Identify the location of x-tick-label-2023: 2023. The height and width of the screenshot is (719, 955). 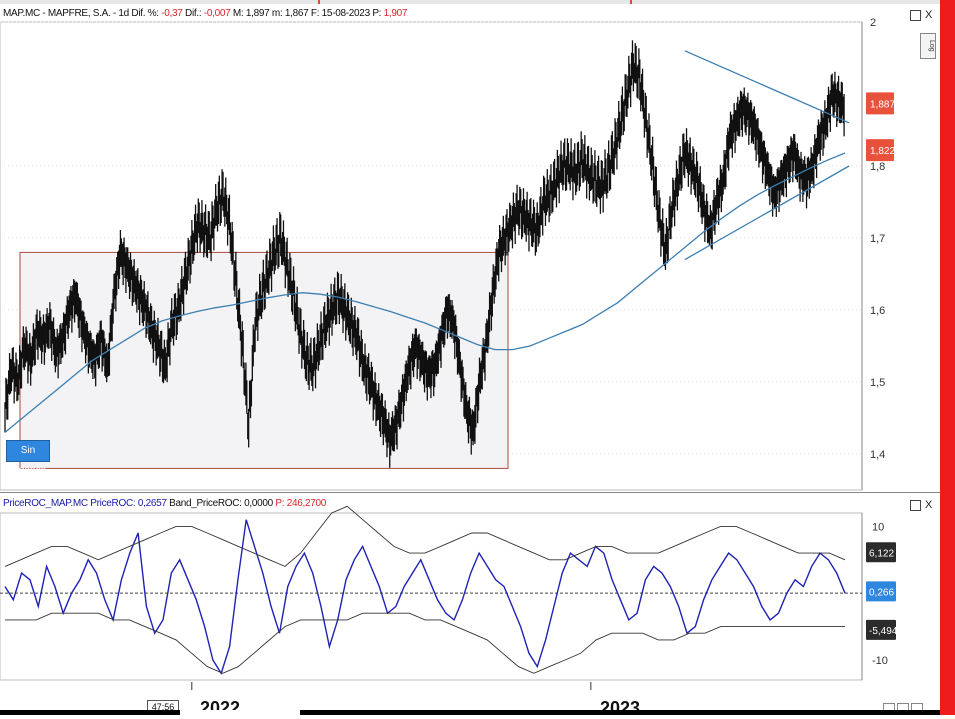
(620, 708).